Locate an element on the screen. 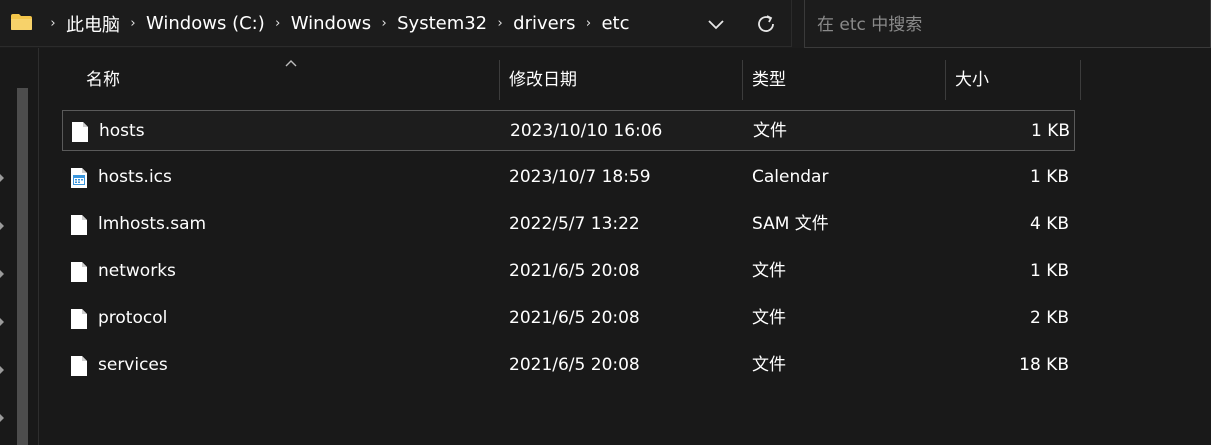  column-name: 名称 is located at coordinates (103, 80).